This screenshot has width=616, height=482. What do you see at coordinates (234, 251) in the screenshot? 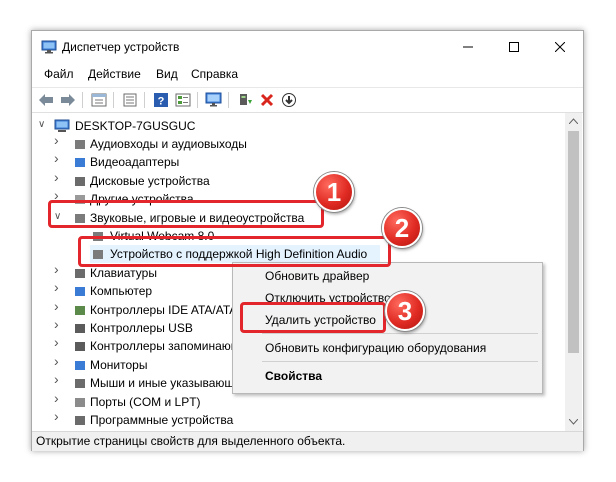
I see `highlight-hd-audio-device` at bounding box center [234, 251].